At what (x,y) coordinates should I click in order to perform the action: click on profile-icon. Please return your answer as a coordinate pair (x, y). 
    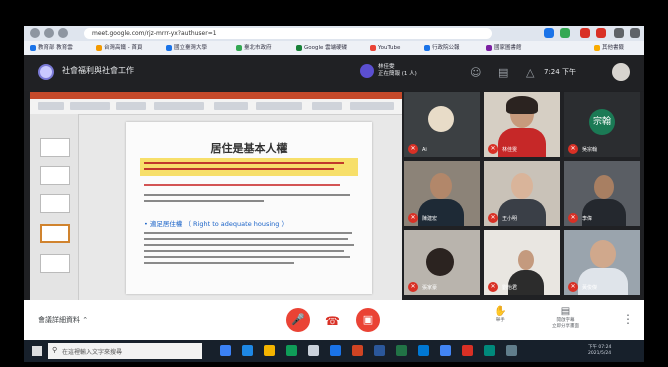
    Looking at the image, I should click on (619, 33).